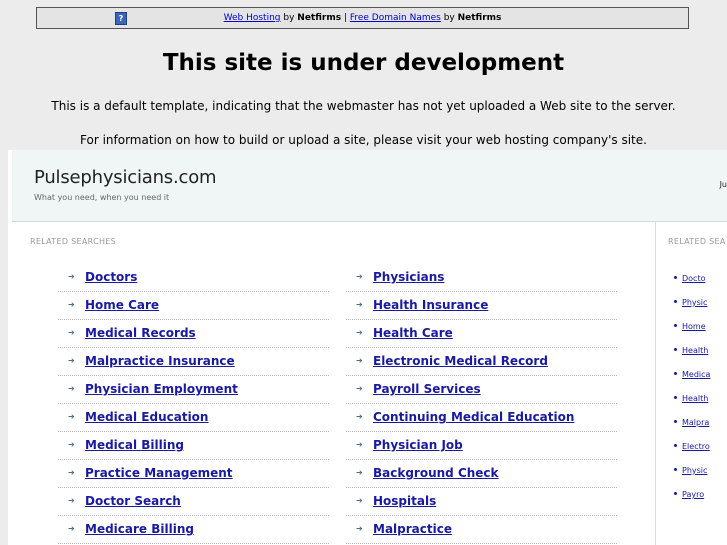  What do you see at coordinates (481, 334) in the screenshot?
I see `list-item: ➔ Health Care` at bounding box center [481, 334].